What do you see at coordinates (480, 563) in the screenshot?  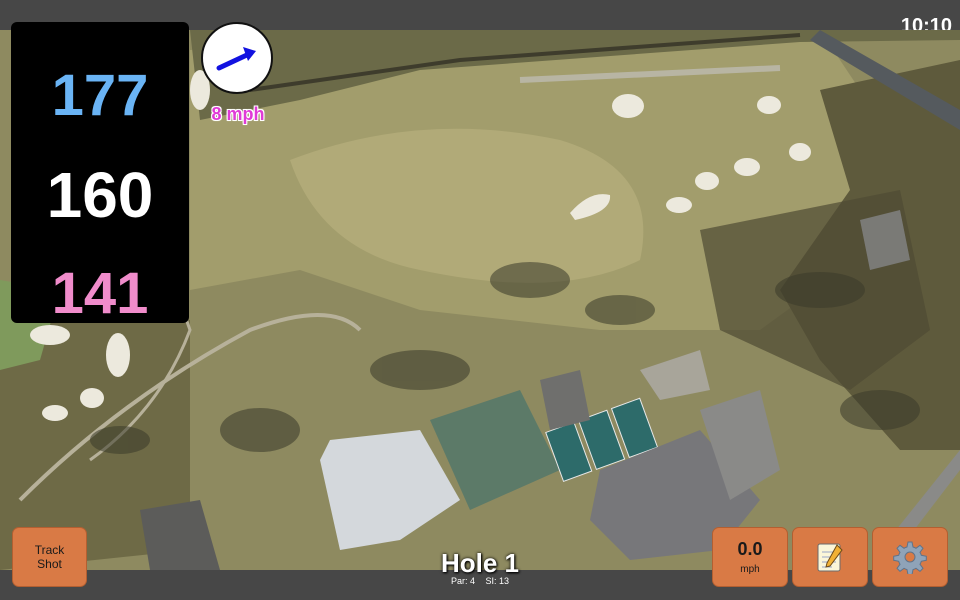 I see `hole-title: Hole 1` at bounding box center [480, 563].